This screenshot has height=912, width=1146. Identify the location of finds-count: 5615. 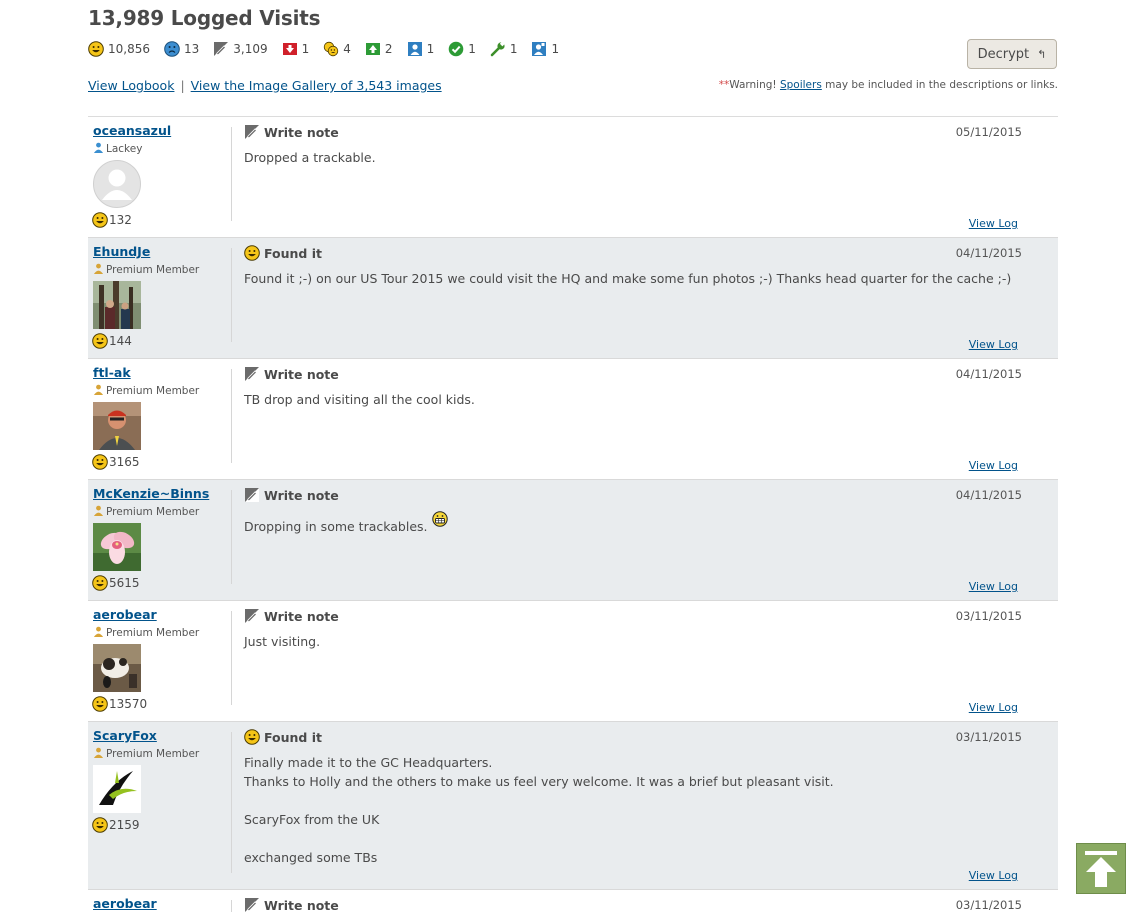
(162, 583).